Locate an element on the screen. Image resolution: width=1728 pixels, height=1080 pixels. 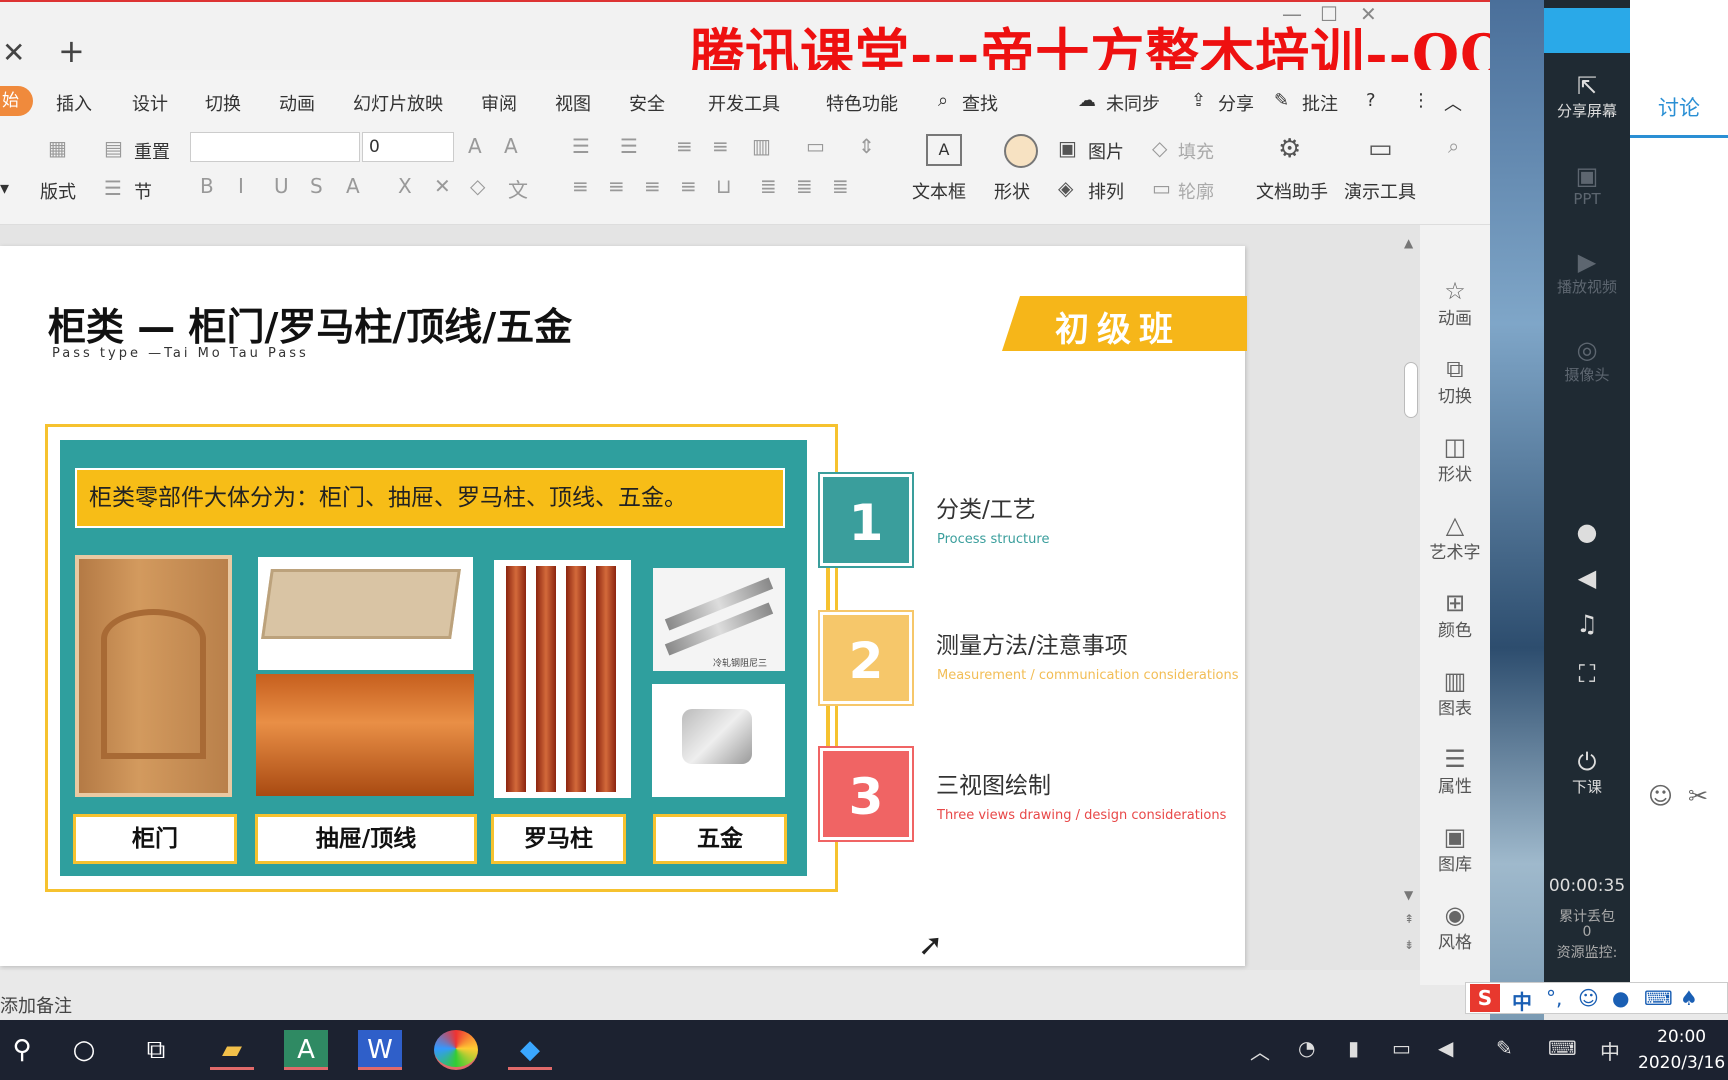
keyboard-icon: ⌨ is located at coordinates (1562, 1048).